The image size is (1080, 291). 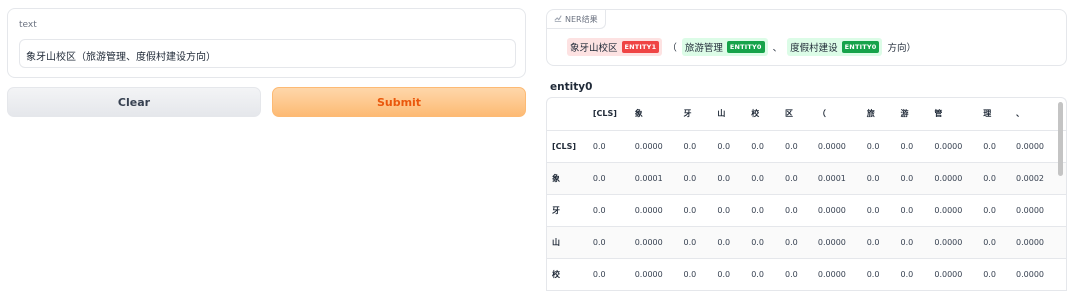 I want to click on row-header: 山, so click(x=570, y=242).